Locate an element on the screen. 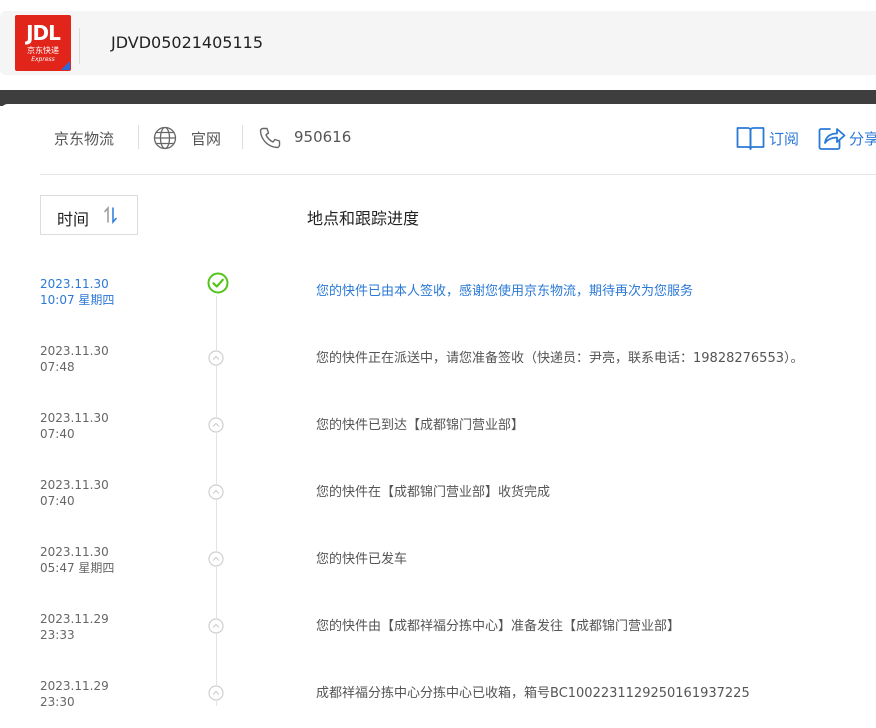 This screenshot has width=876, height=728. waybill-number: JDVD05021405115 is located at coordinates (187, 42).